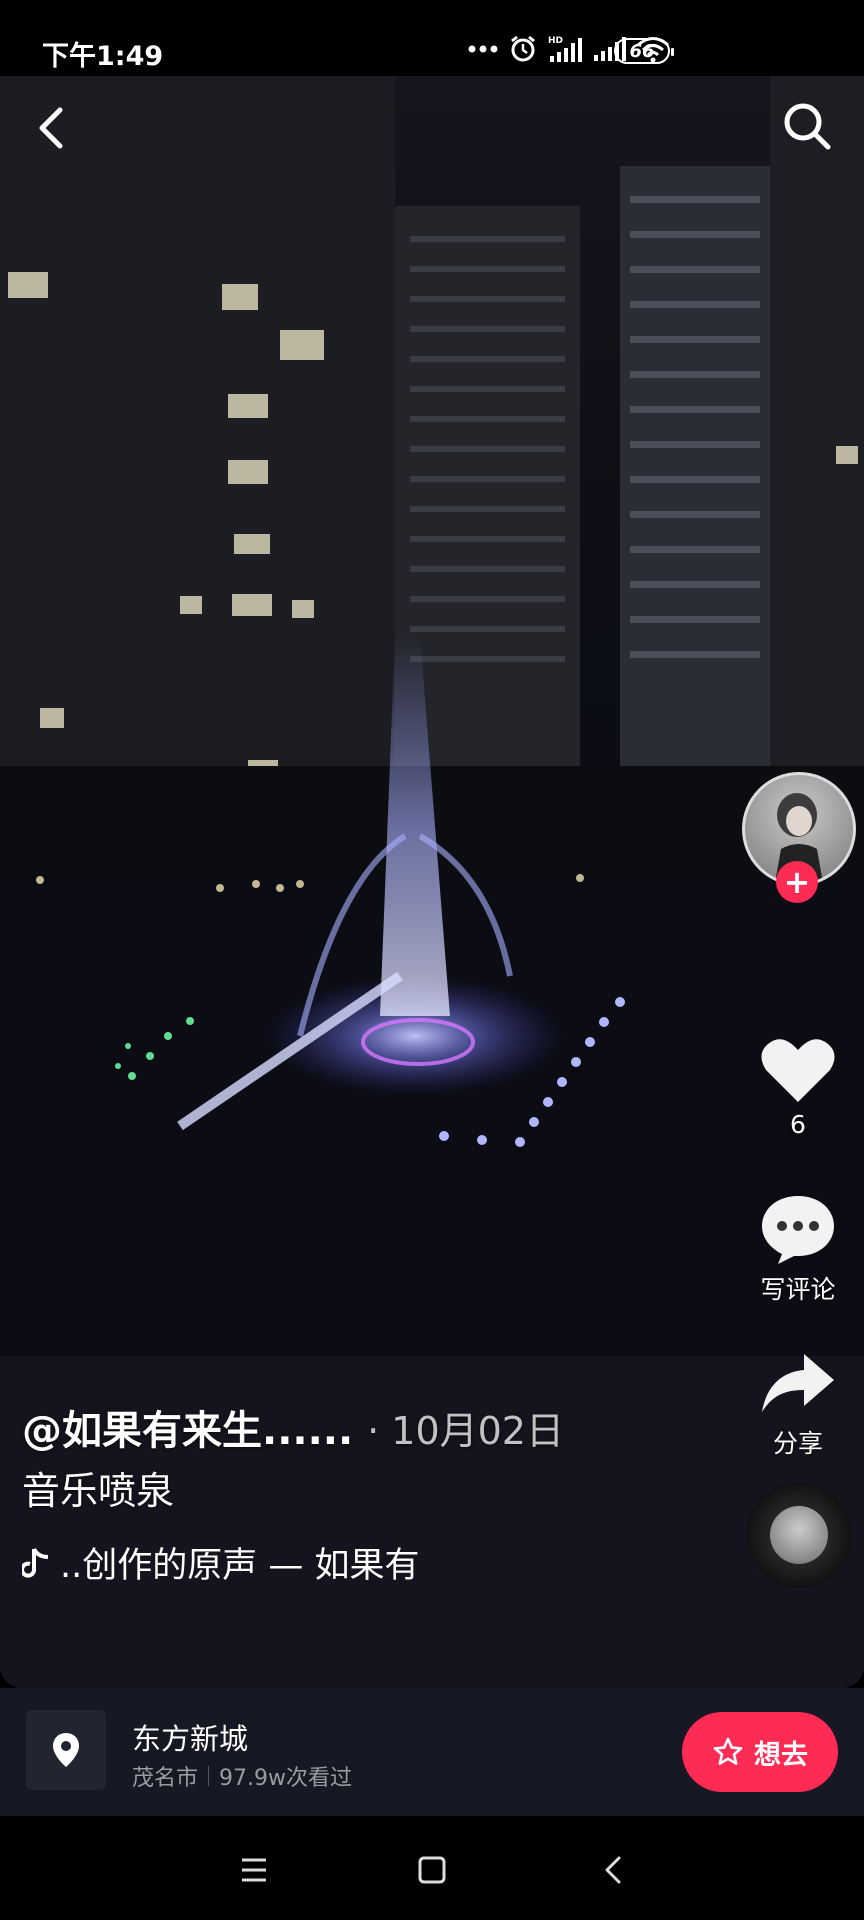 The image size is (864, 1920). Describe the element at coordinates (644, 51) in the screenshot. I see `battery-indicator: 66` at that location.